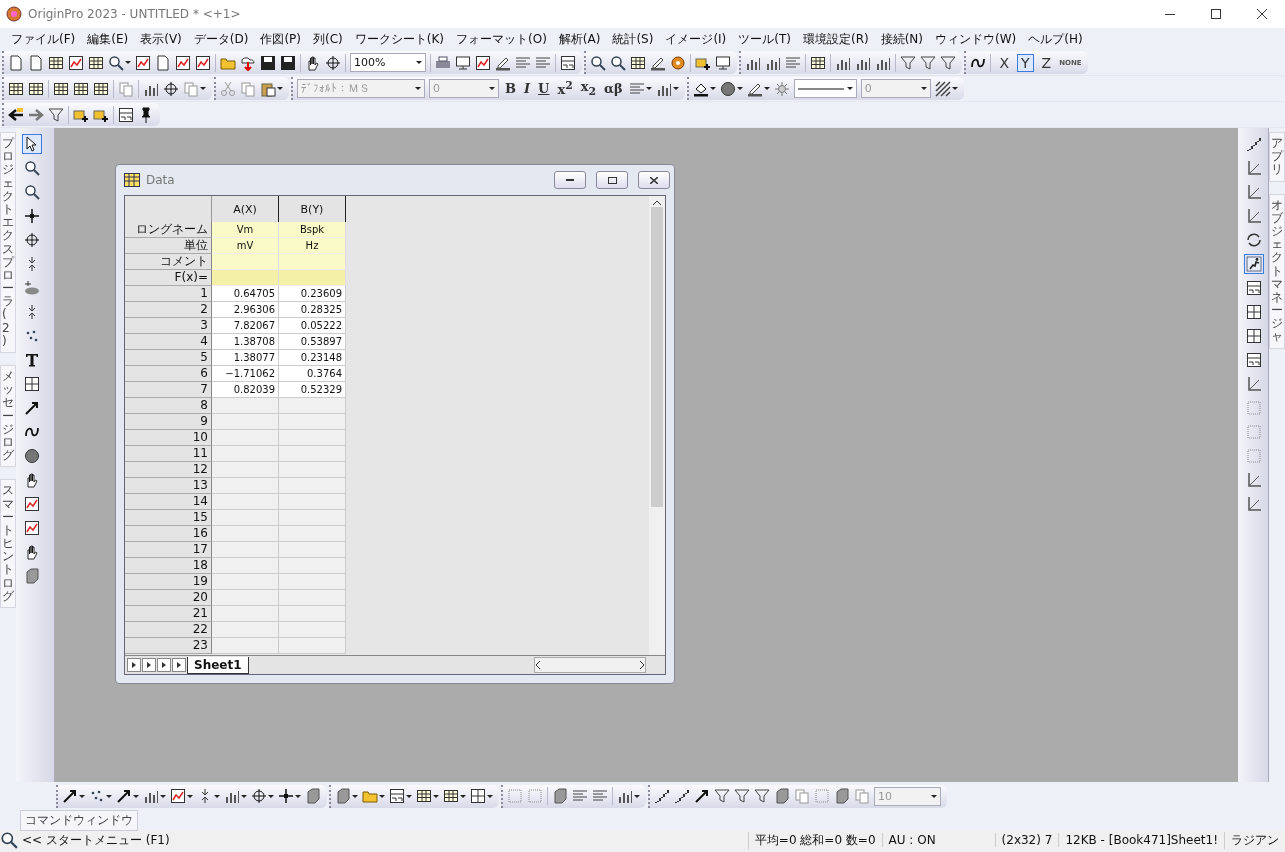 This screenshot has height=852, width=1285. I want to click on dotted-frame-icon, so click(515, 796).